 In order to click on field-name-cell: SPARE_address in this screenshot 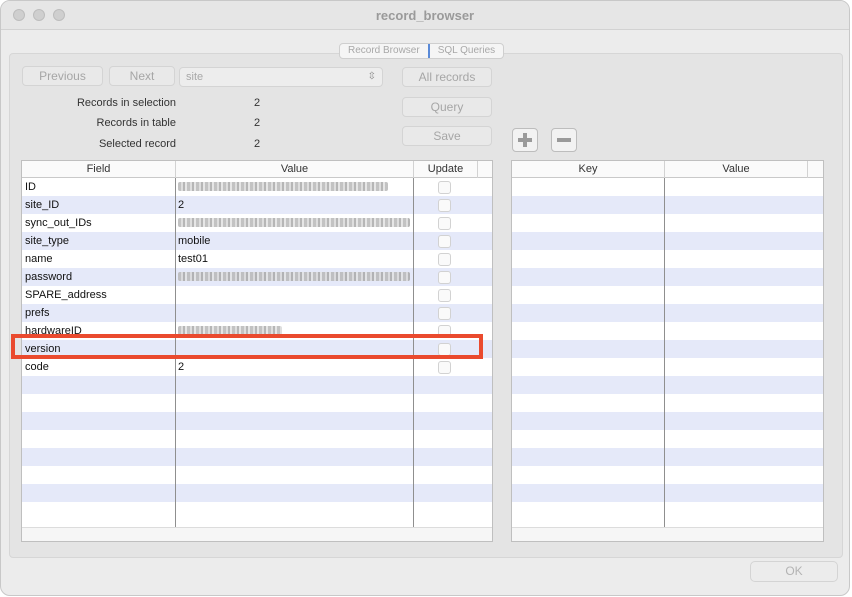, I will do `click(66, 295)`.